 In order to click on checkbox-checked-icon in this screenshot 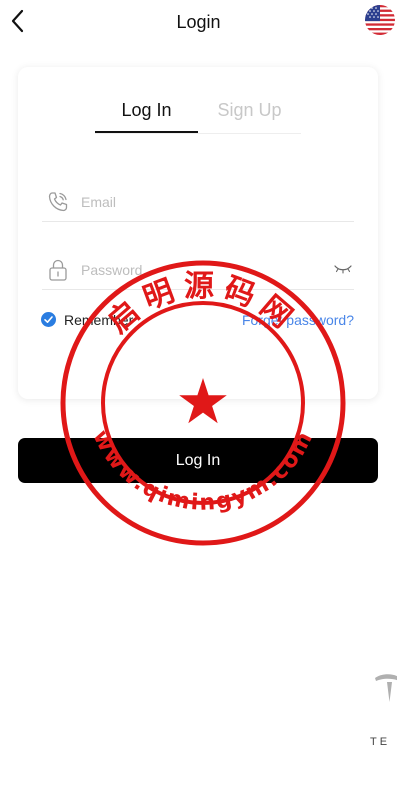, I will do `click(48, 319)`.